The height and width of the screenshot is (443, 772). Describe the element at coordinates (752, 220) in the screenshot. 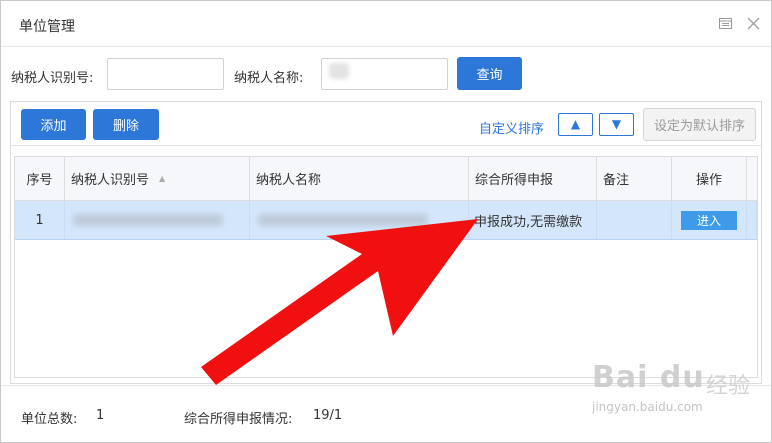

I see `row-scroll-gutter` at that location.